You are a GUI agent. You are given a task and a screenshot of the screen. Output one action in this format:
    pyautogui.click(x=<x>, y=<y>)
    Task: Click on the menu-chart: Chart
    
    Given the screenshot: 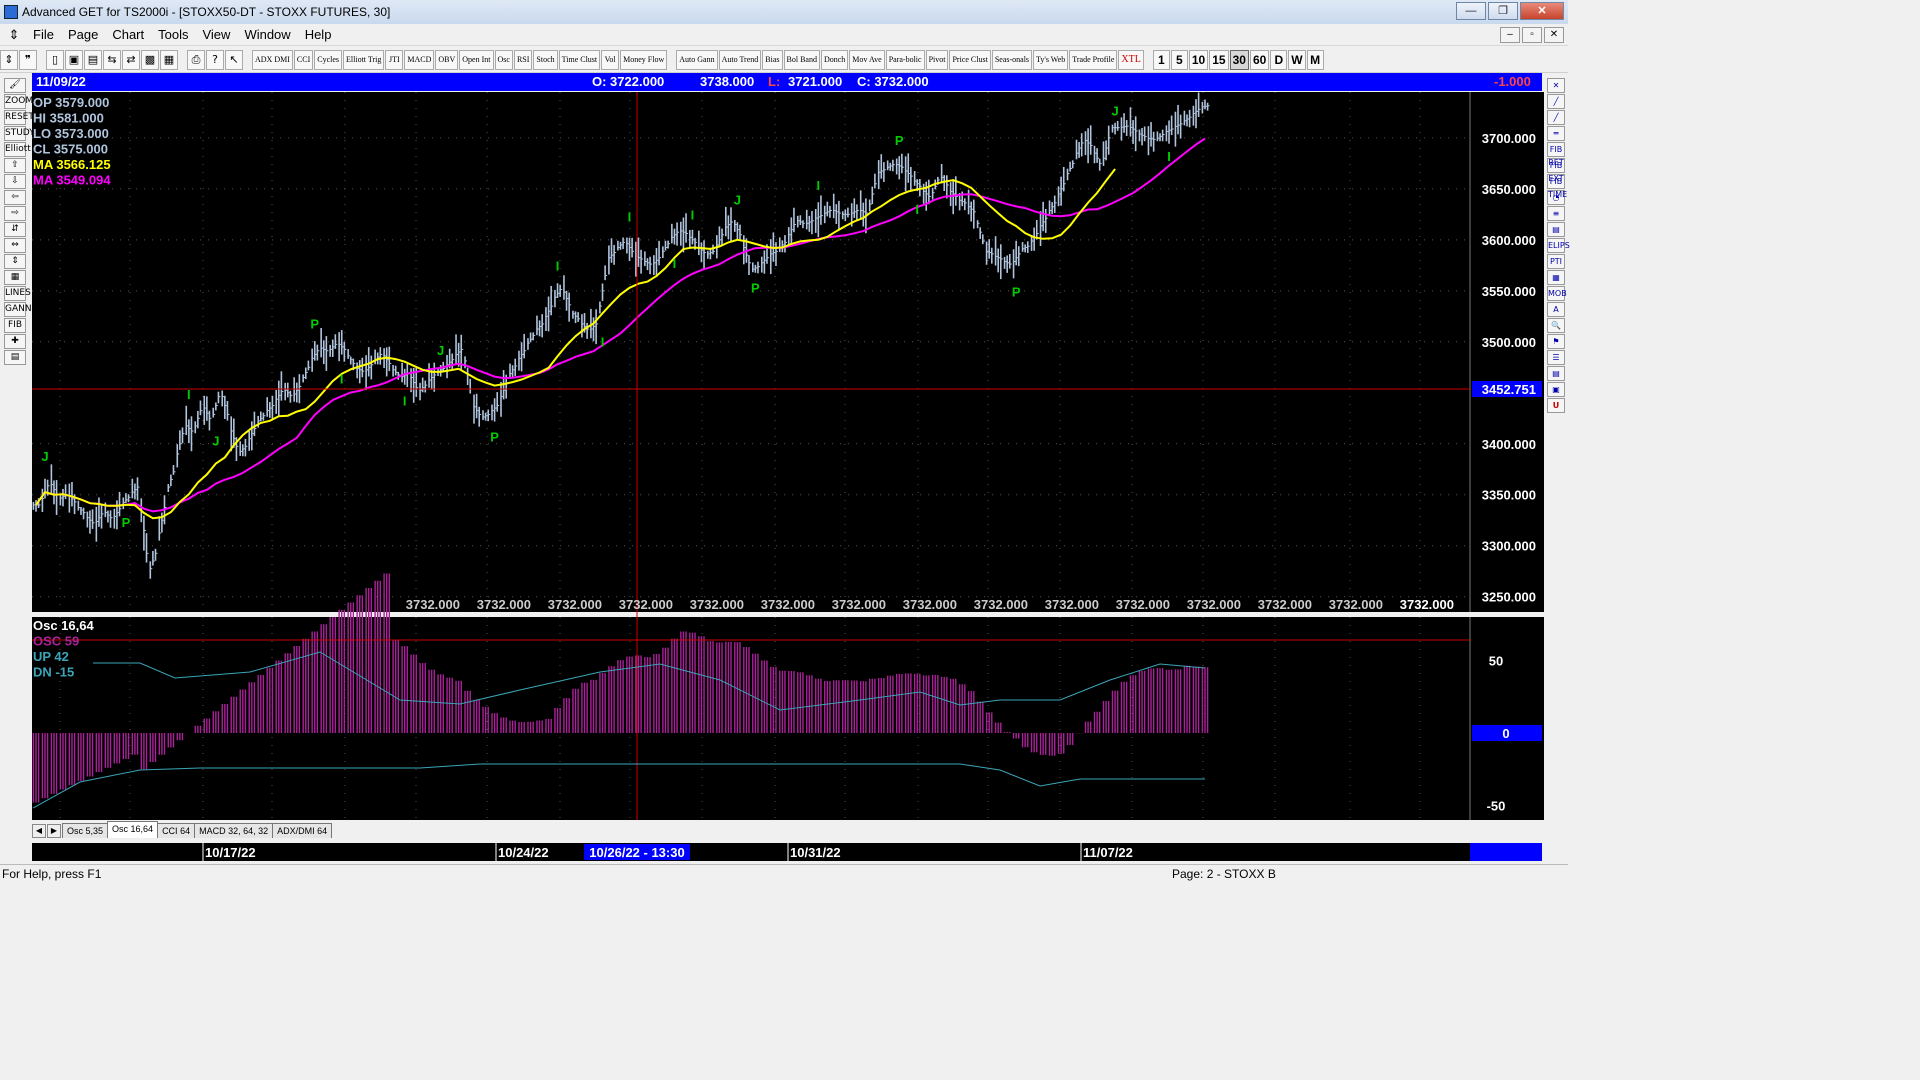 What is the action you would take?
    pyautogui.click(x=128, y=34)
    